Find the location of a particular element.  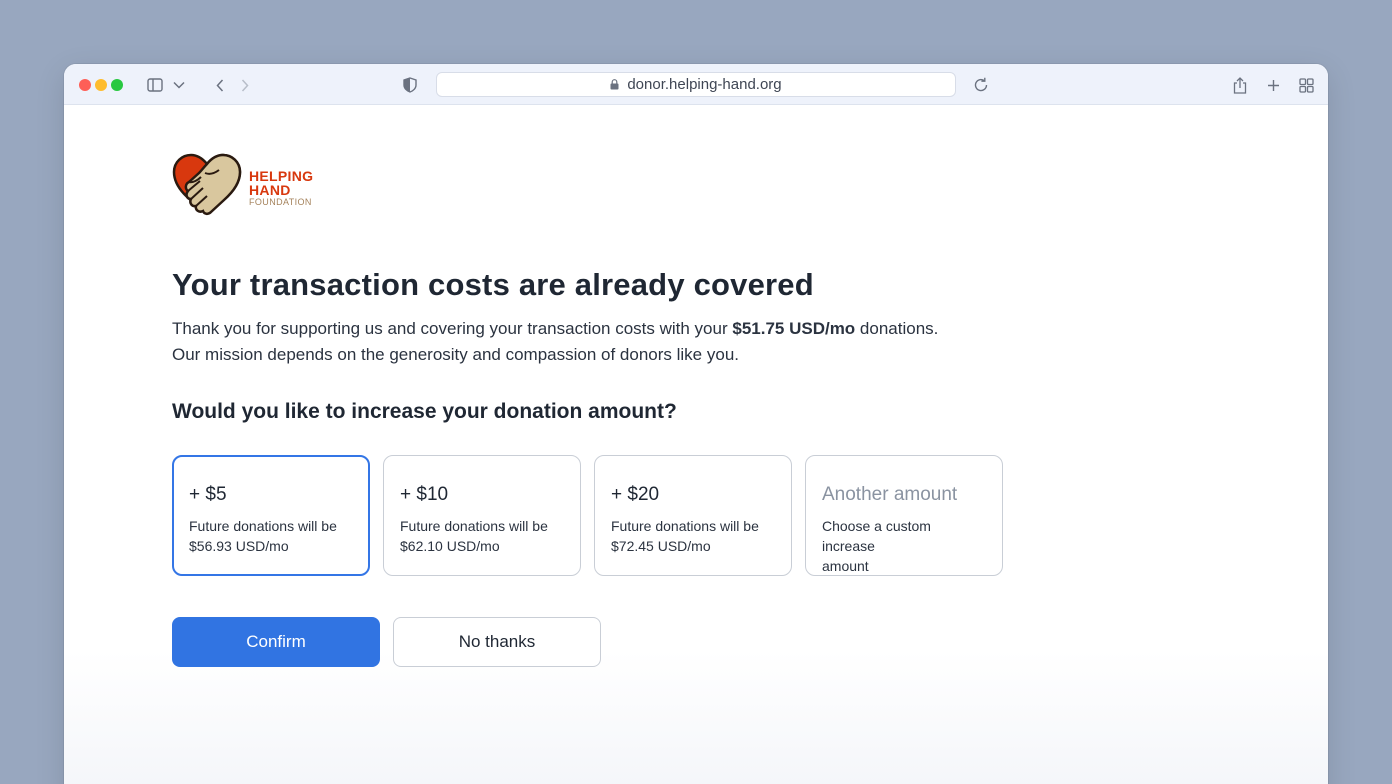

option-title: Another amount is located at coordinates (890, 494).